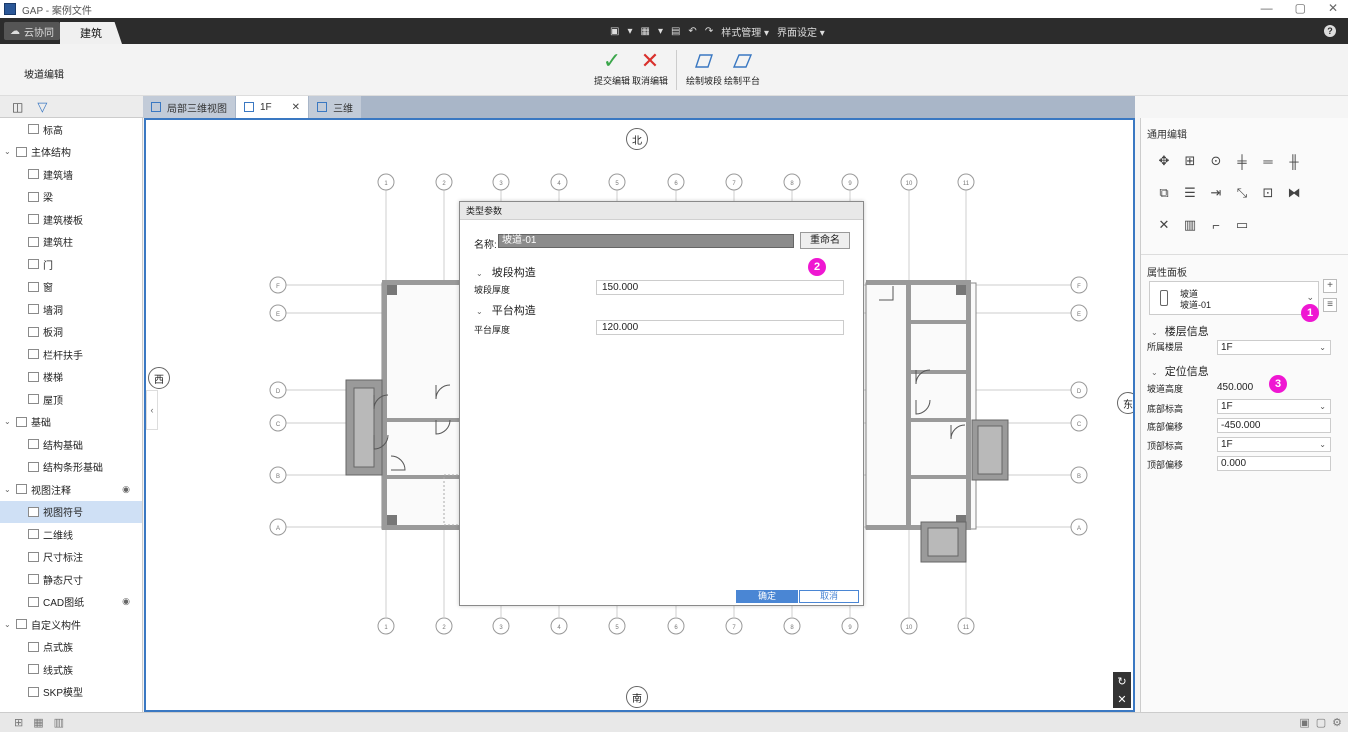 This screenshot has height=732, width=1348. I want to click on close-window-button: ✕, so click(1333, 8).